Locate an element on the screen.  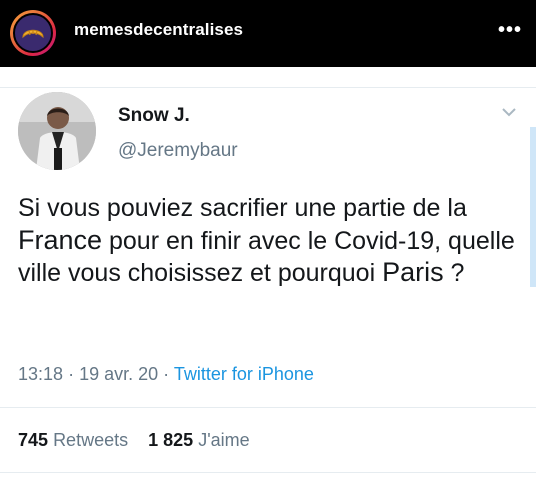
retweets-count: 745 is located at coordinates (33, 440).